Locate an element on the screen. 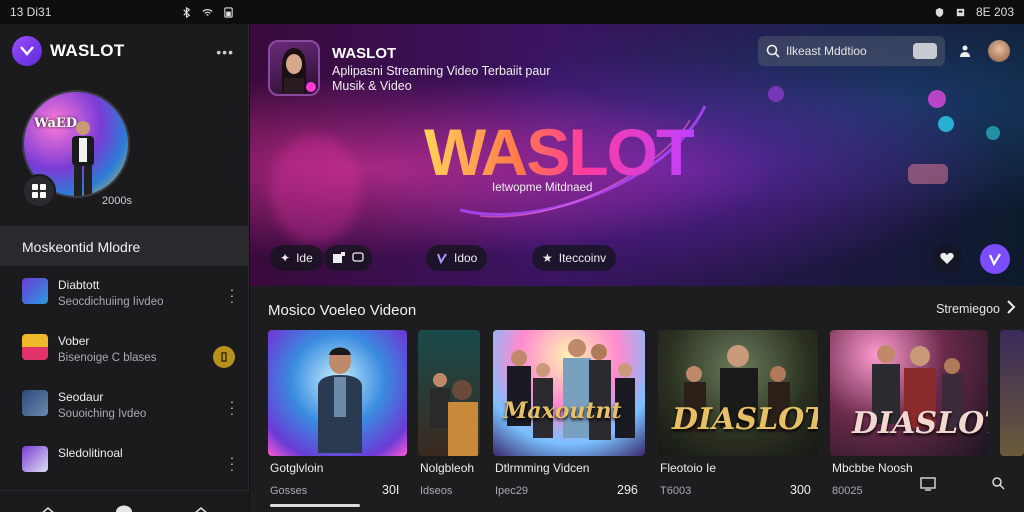  video-meta: 80025 is located at coordinates (847, 491).